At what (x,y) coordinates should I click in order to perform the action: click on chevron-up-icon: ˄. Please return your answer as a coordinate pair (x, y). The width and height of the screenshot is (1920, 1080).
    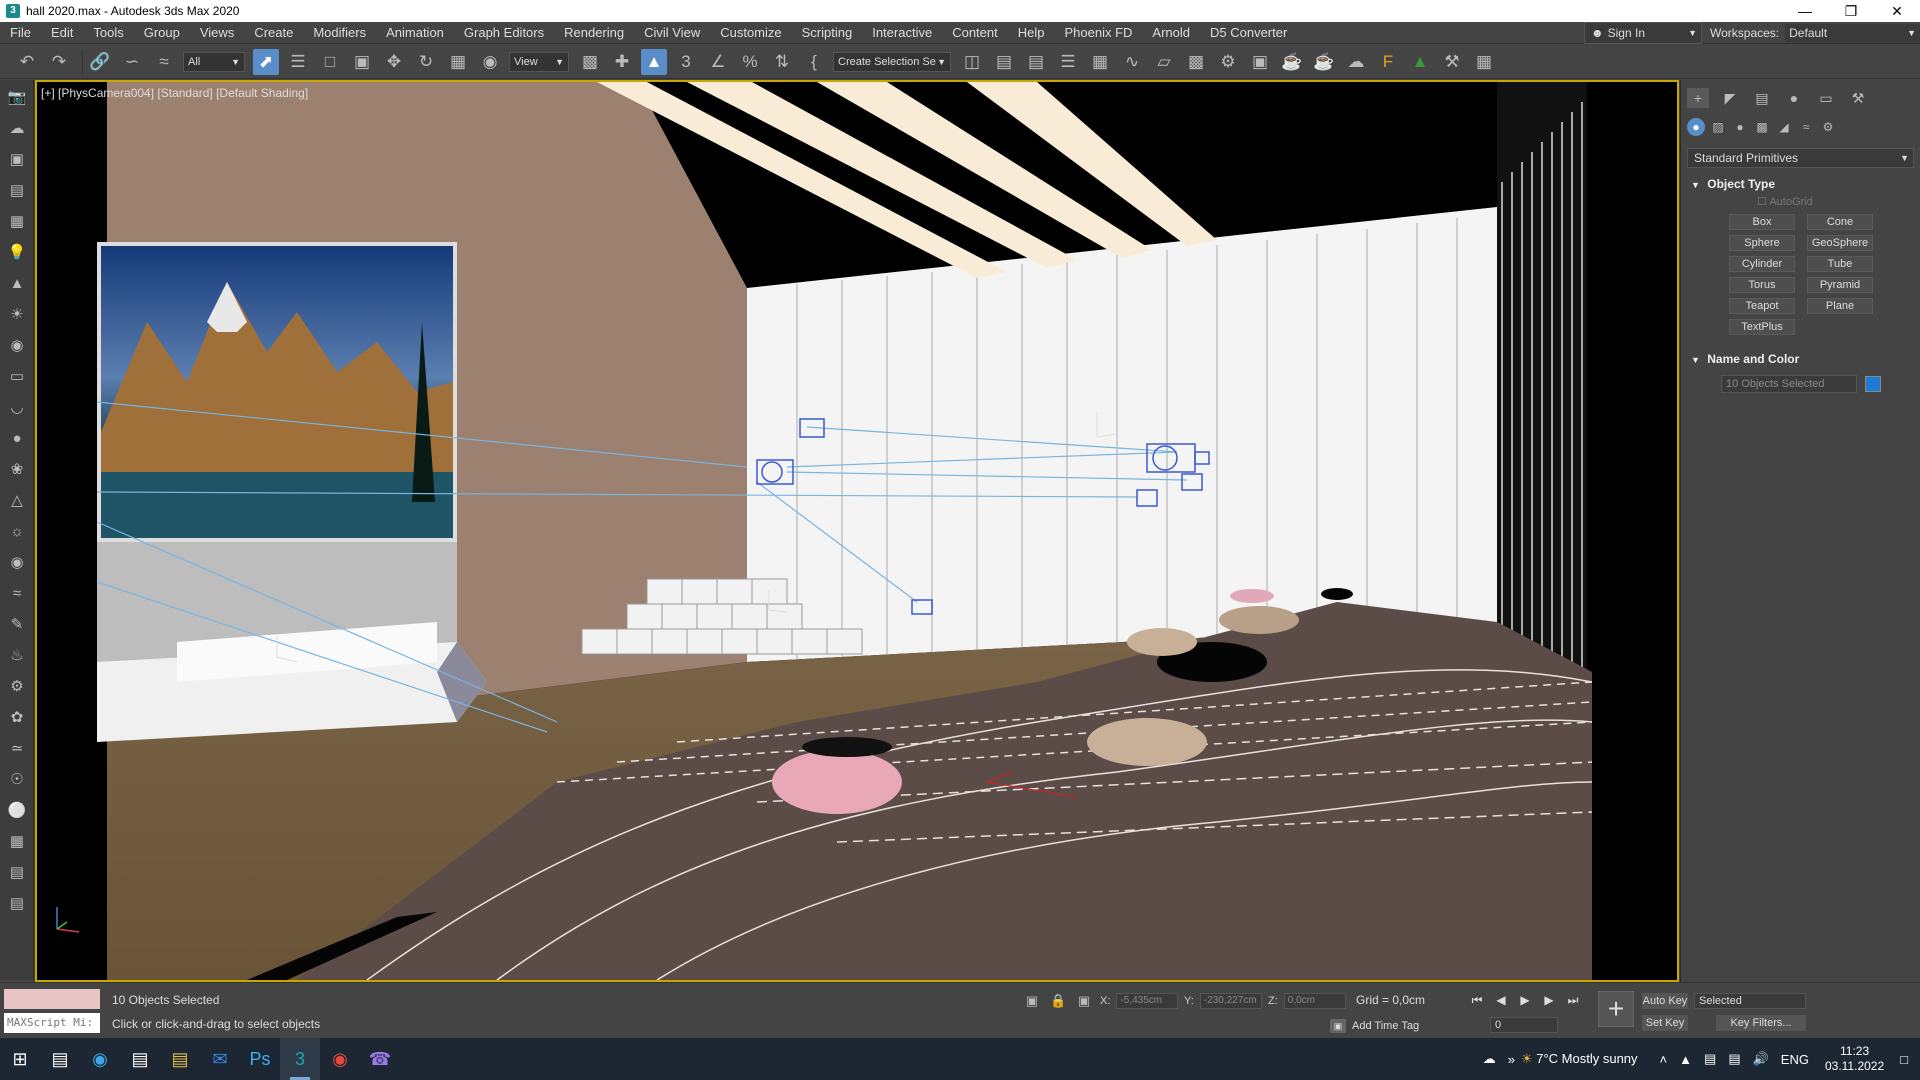
    Looking at the image, I should click on (1664, 1059).